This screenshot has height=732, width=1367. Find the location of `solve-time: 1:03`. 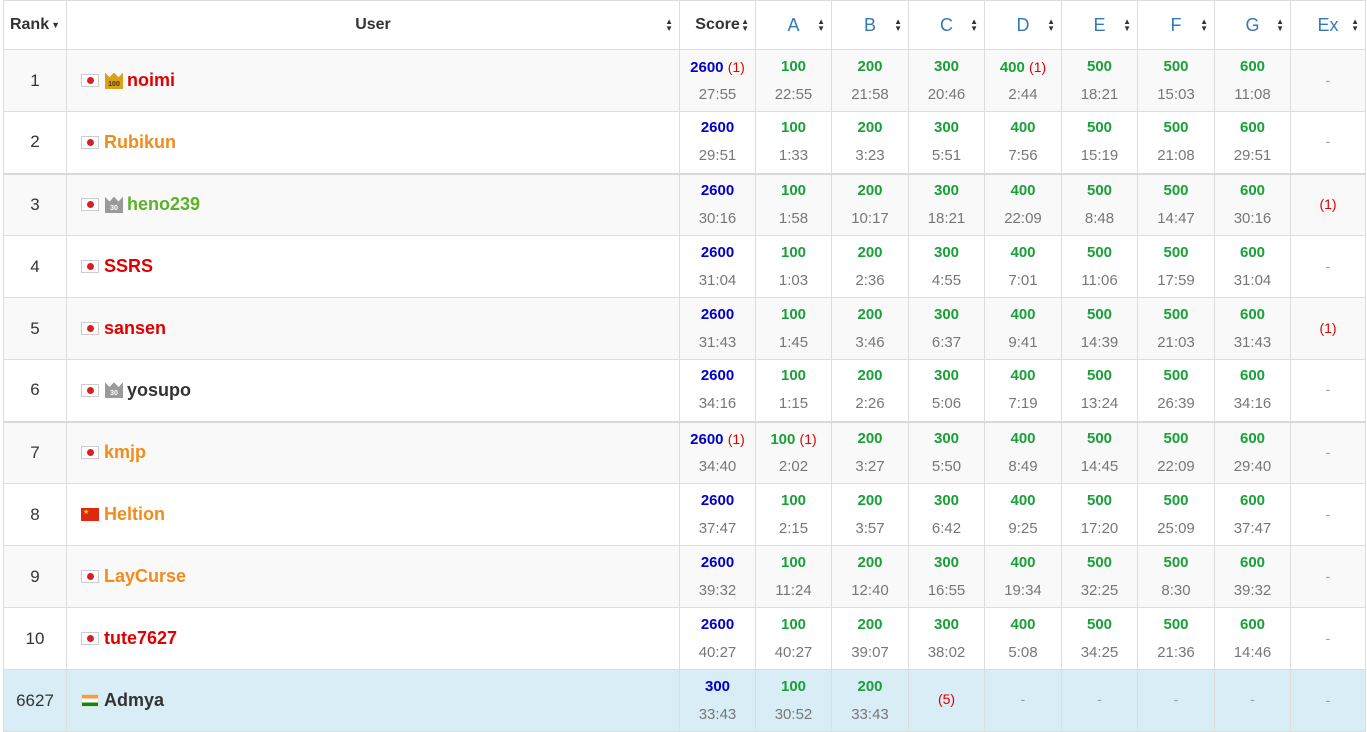

solve-time: 1:03 is located at coordinates (793, 280).